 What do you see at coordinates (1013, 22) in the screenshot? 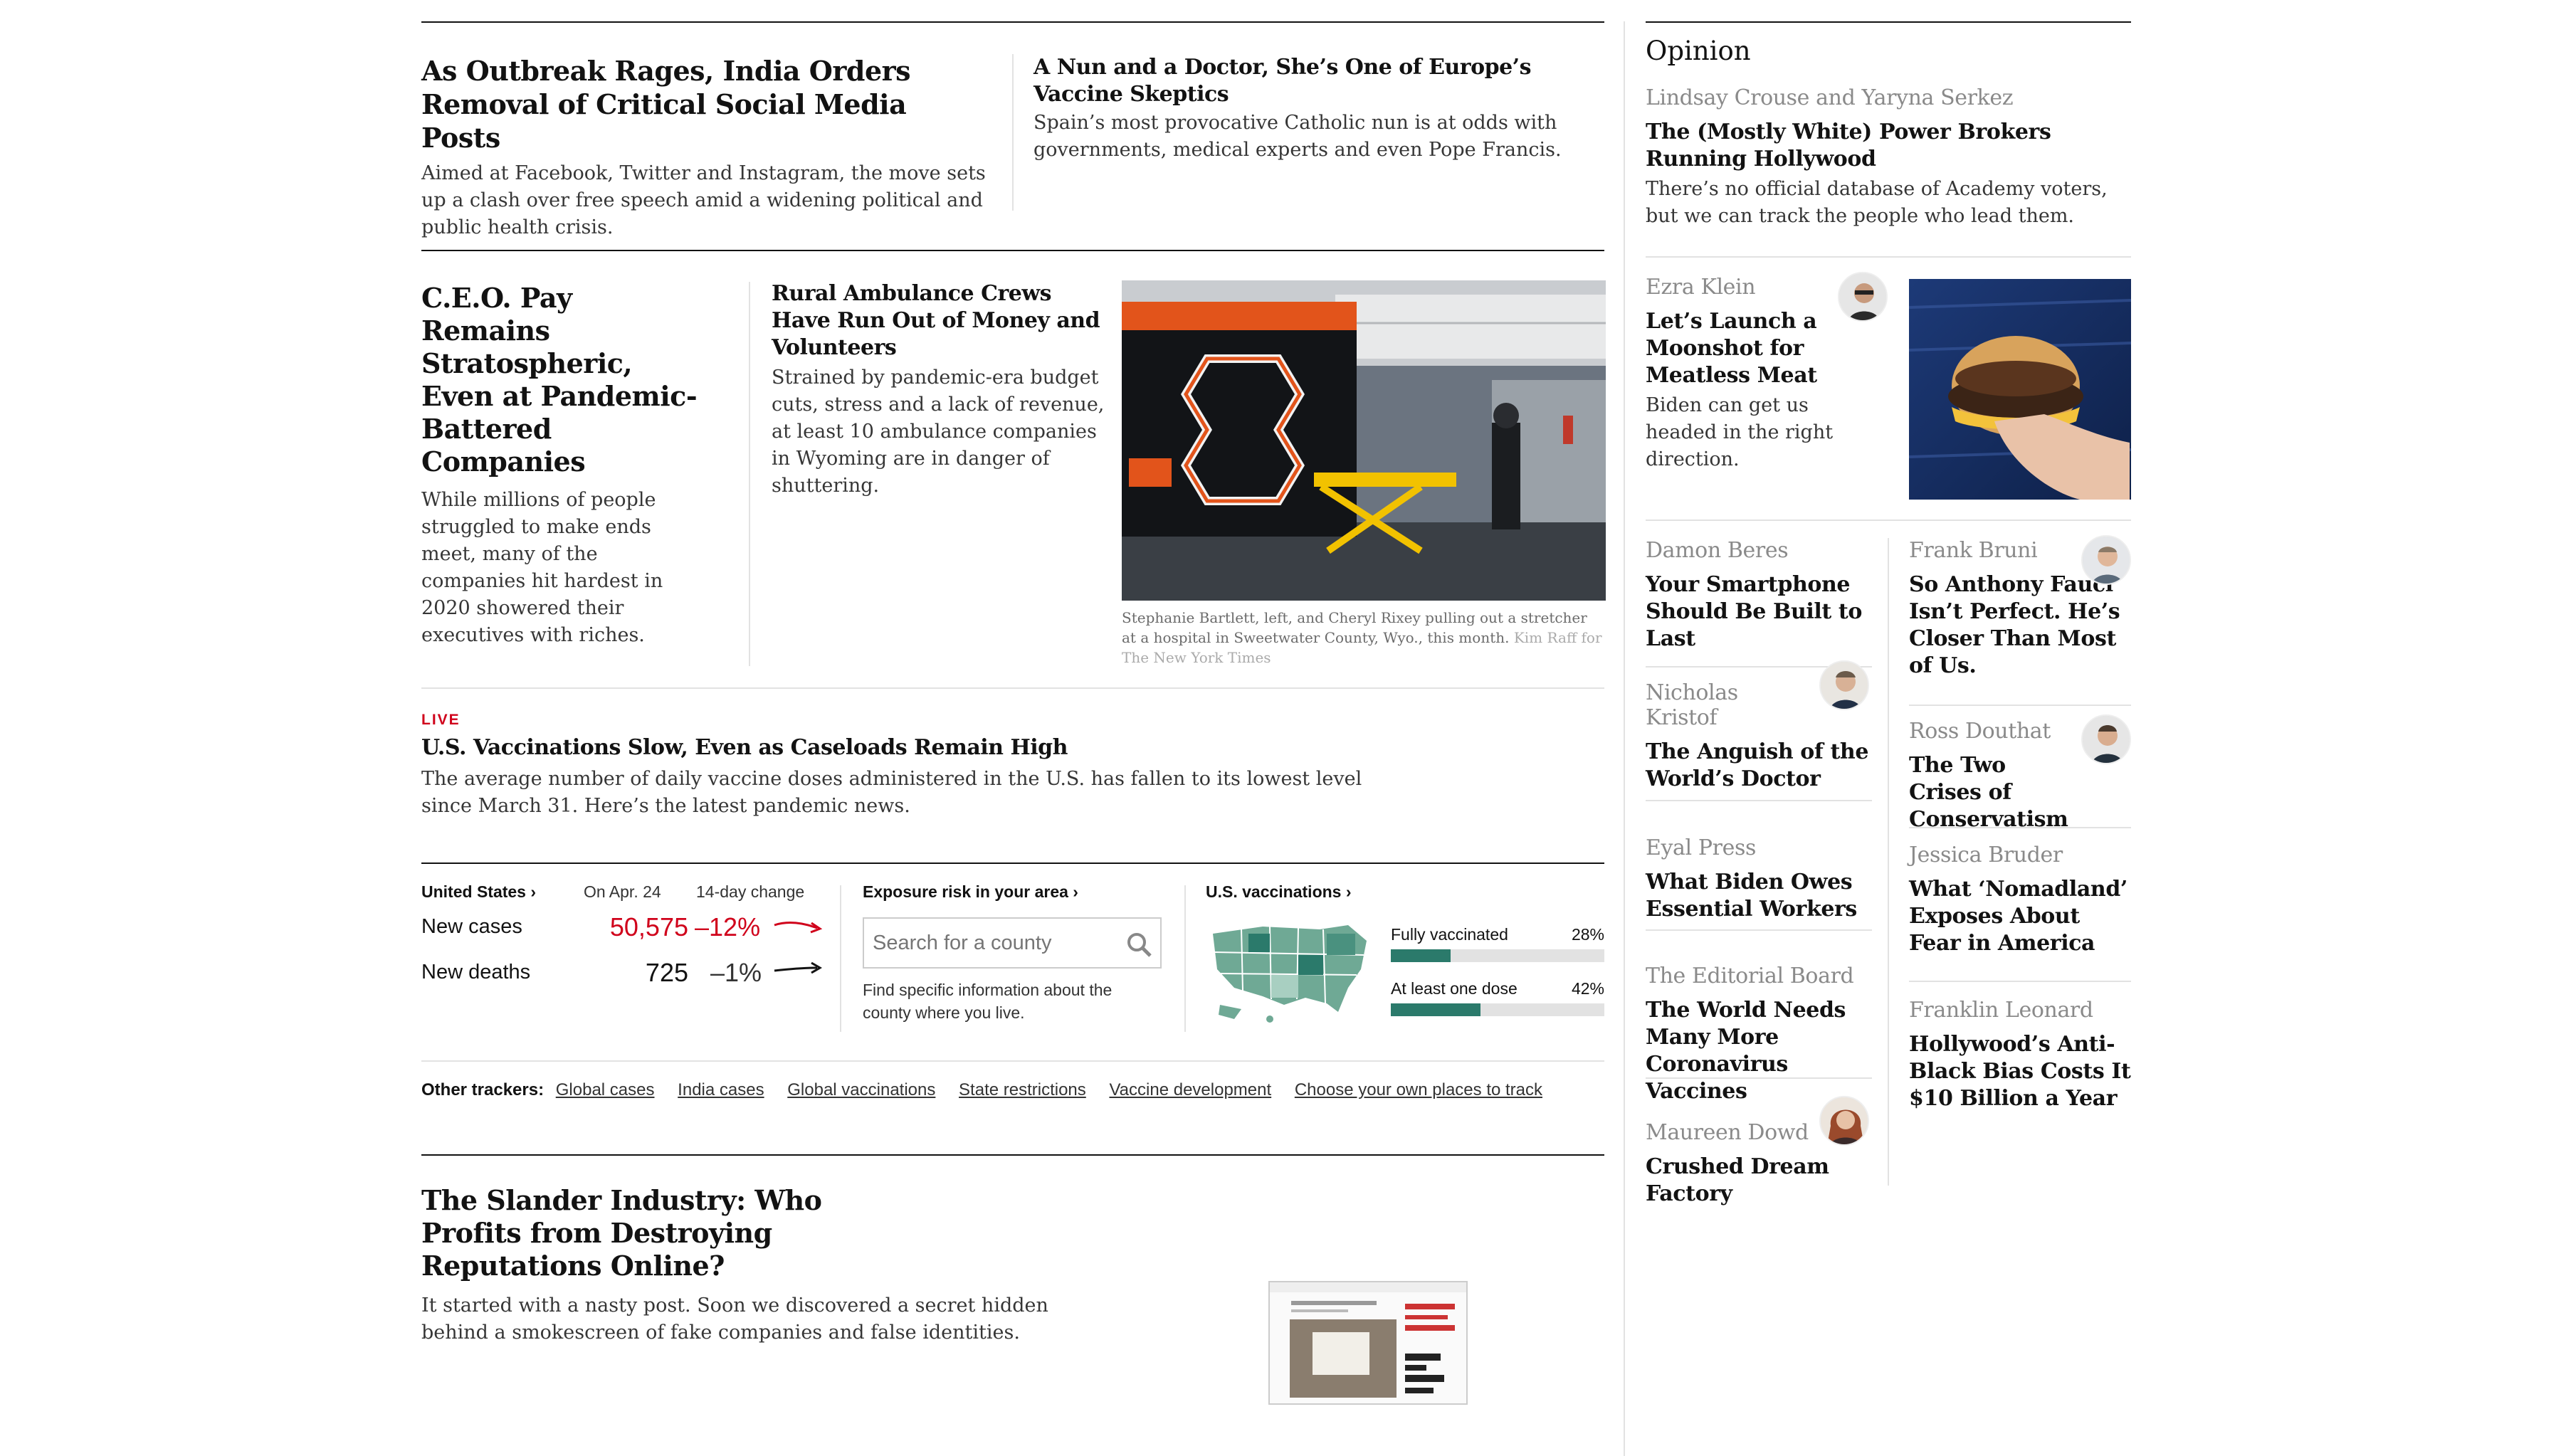
I see `top-rule` at bounding box center [1013, 22].